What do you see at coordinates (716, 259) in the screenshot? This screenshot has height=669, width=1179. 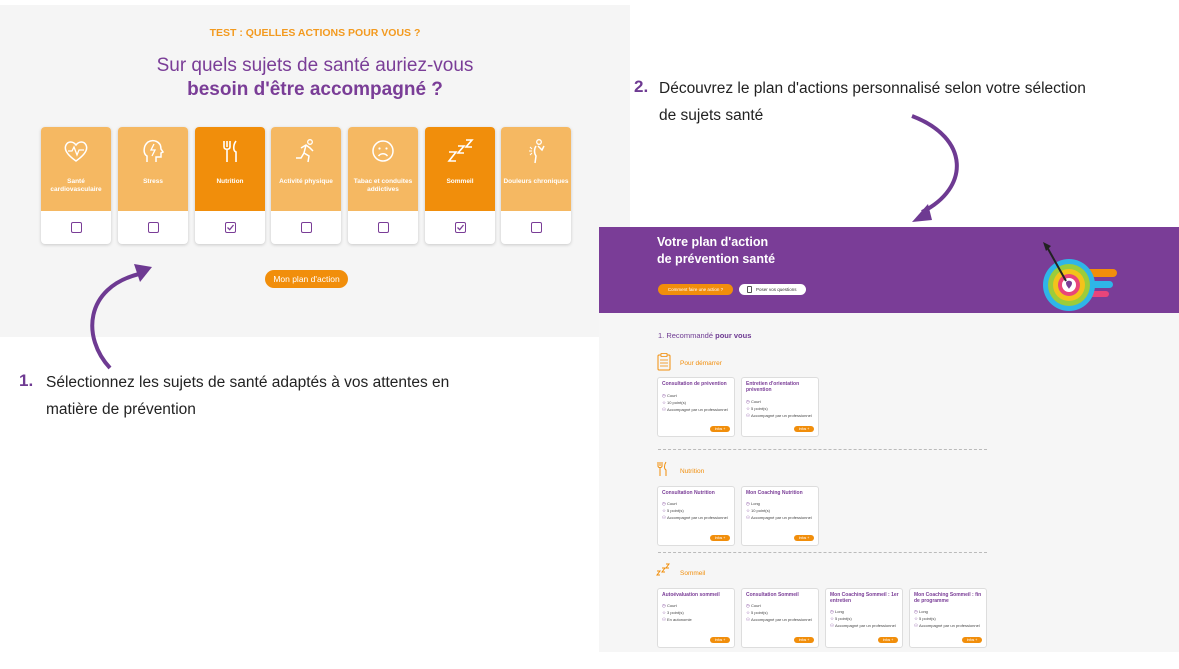 I see `plan-title-line2: de prévention santé` at bounding box center [716, 259].